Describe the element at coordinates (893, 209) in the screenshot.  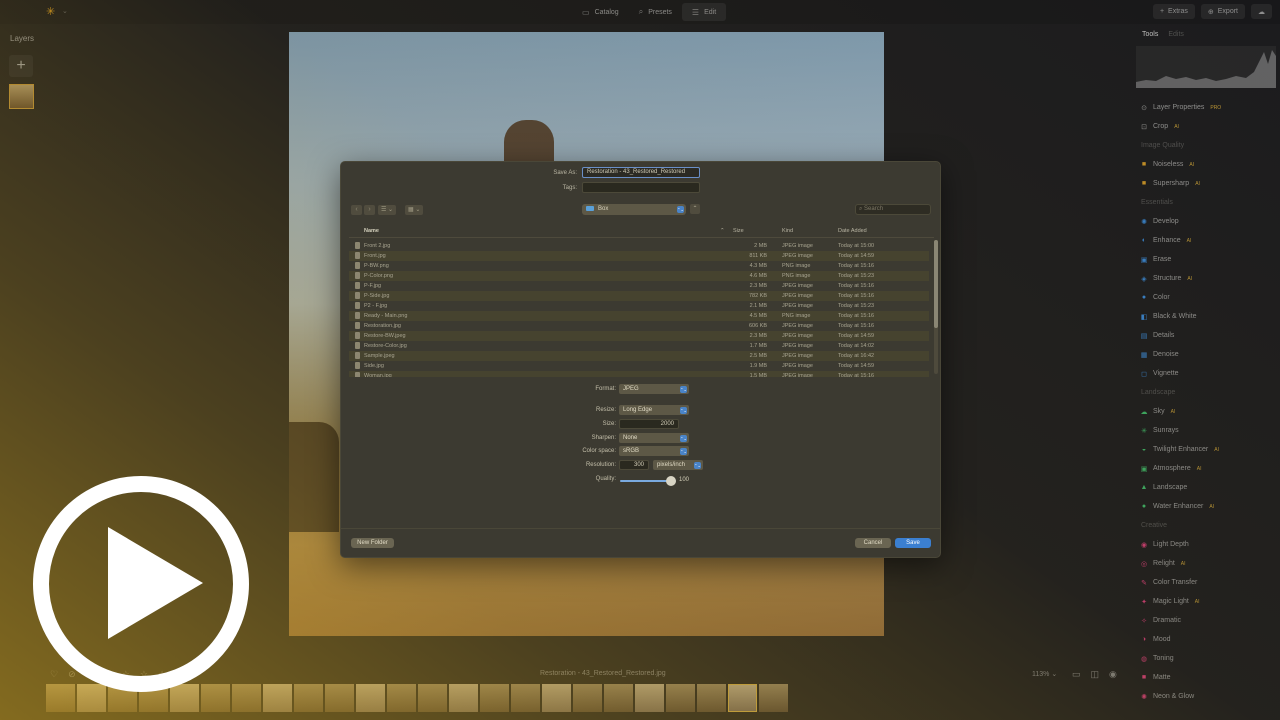
I see `search-input: ⌕ Search` at that location.